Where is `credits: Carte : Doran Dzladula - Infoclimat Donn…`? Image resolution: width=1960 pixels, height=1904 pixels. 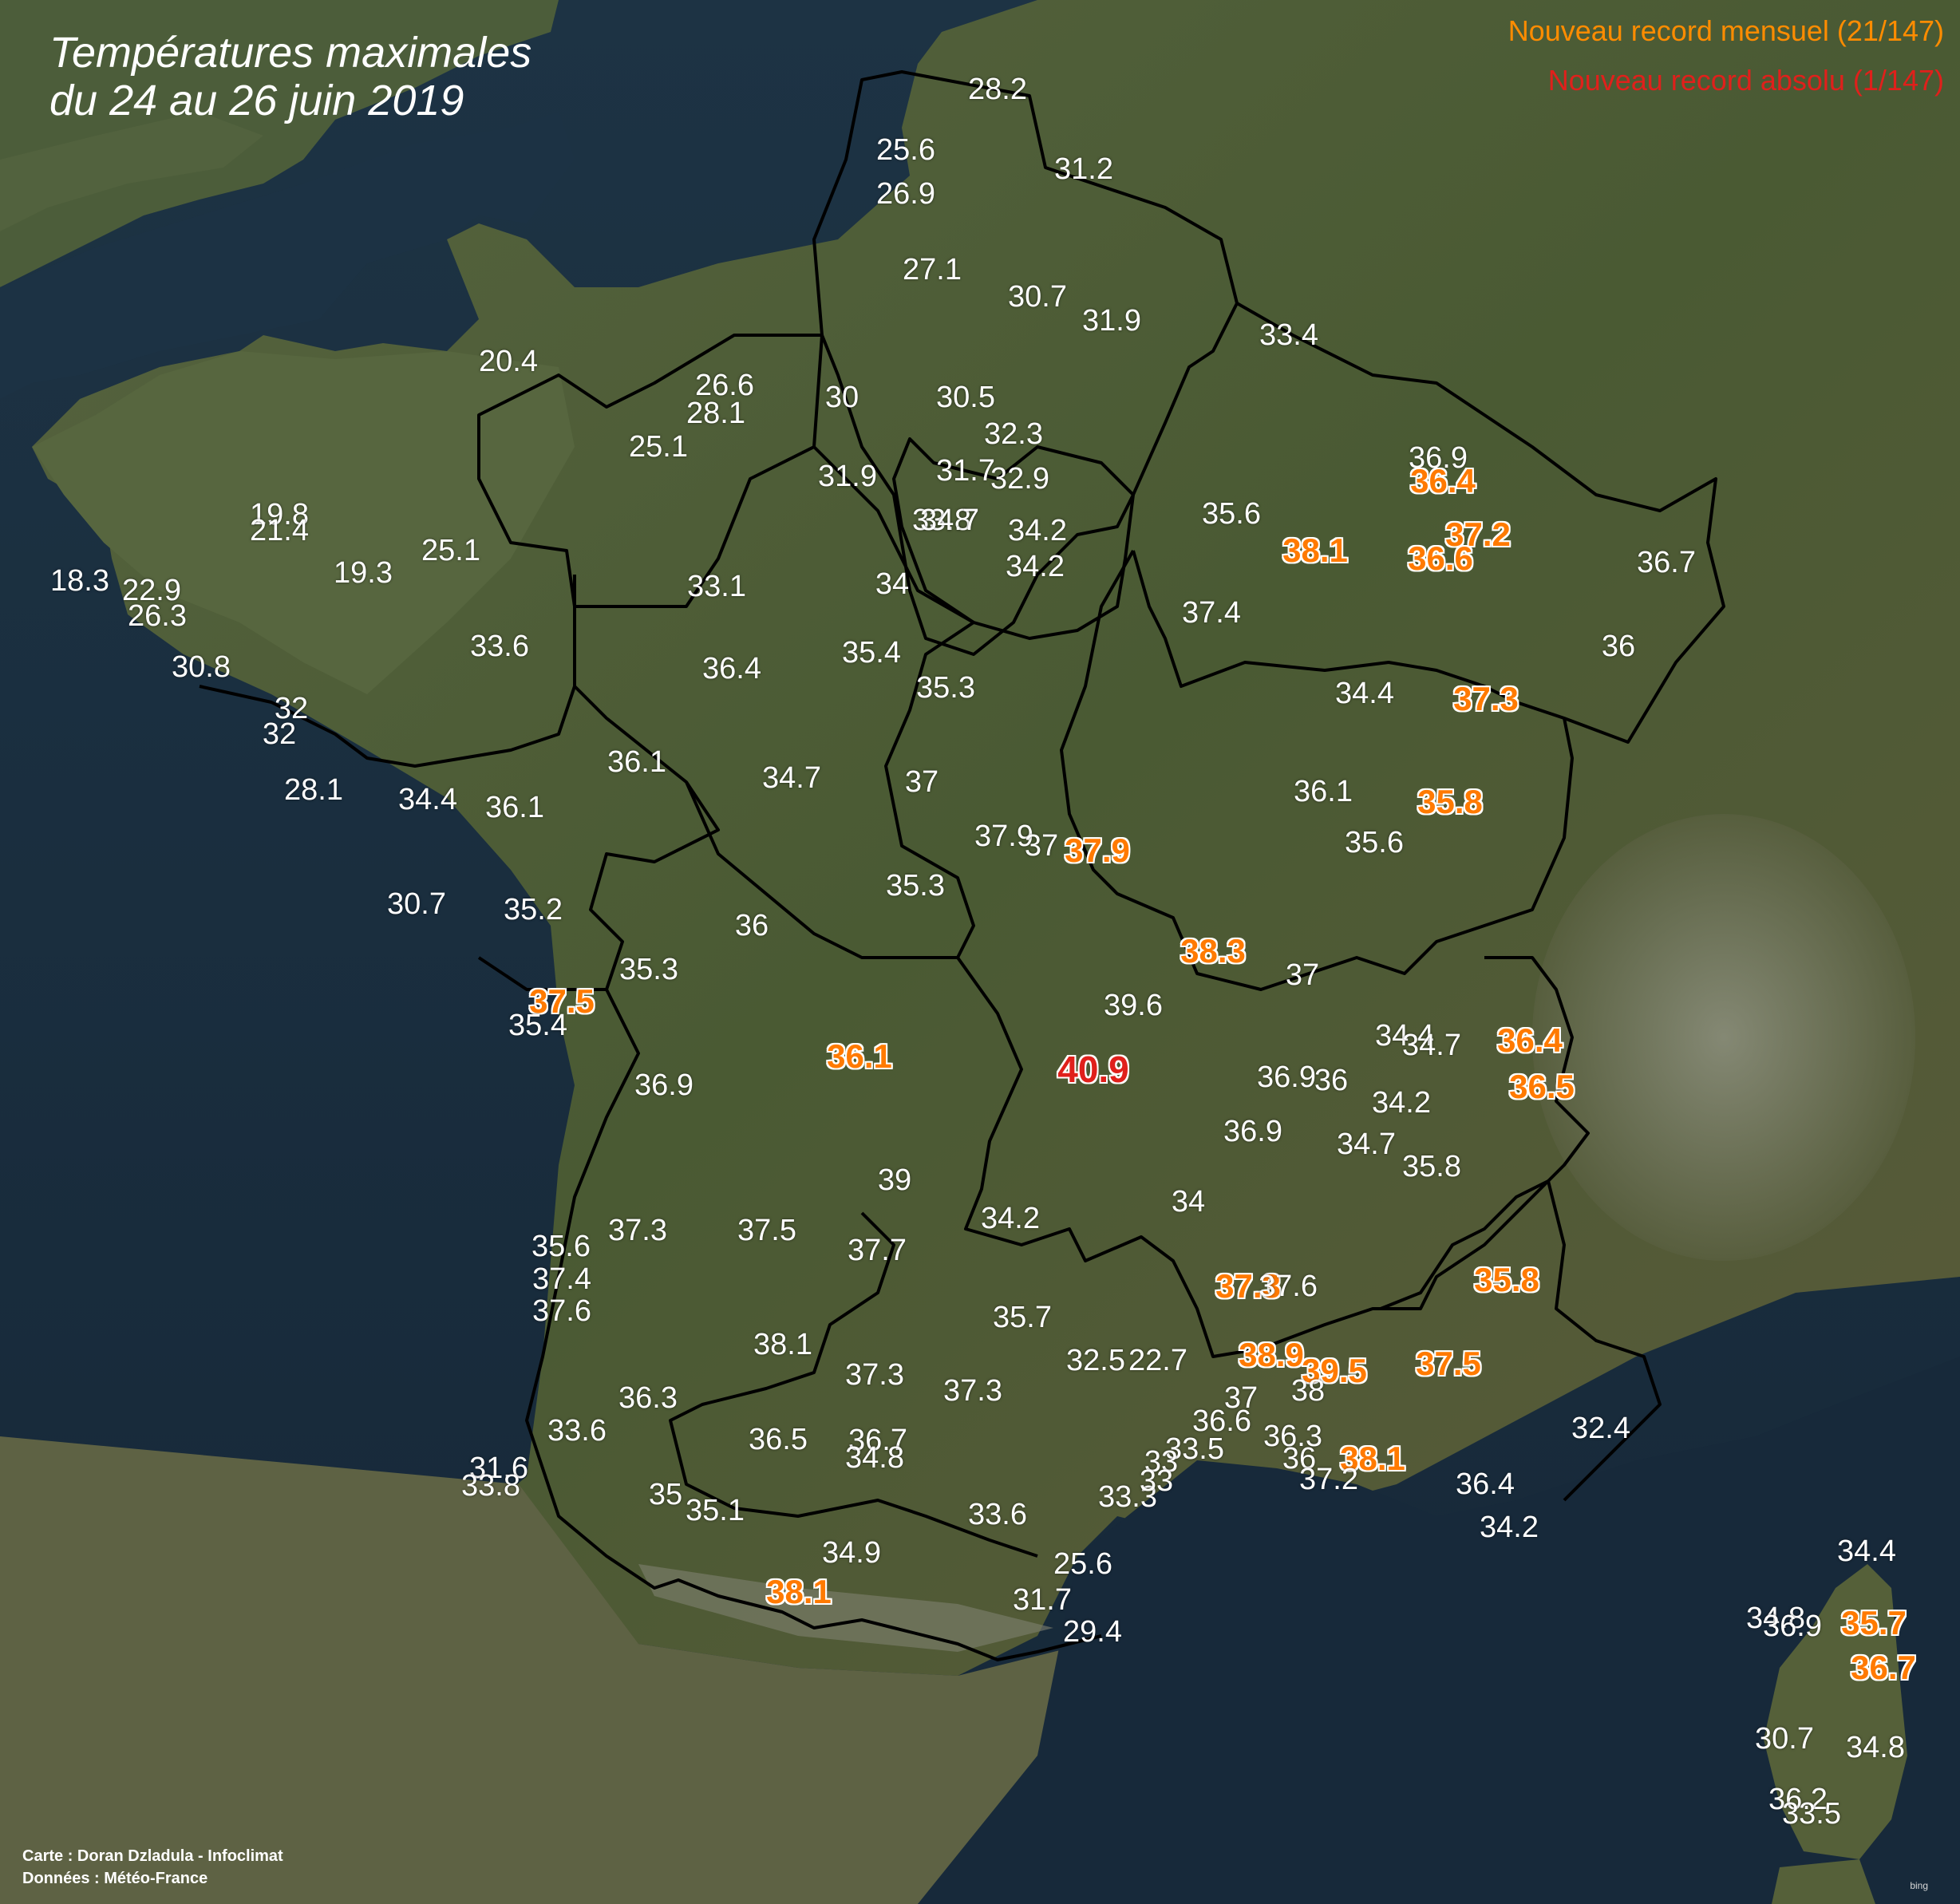
credits: Carte : Doran Dzladula - Infoclimat Donn… is located at coordinates (152, 1867).